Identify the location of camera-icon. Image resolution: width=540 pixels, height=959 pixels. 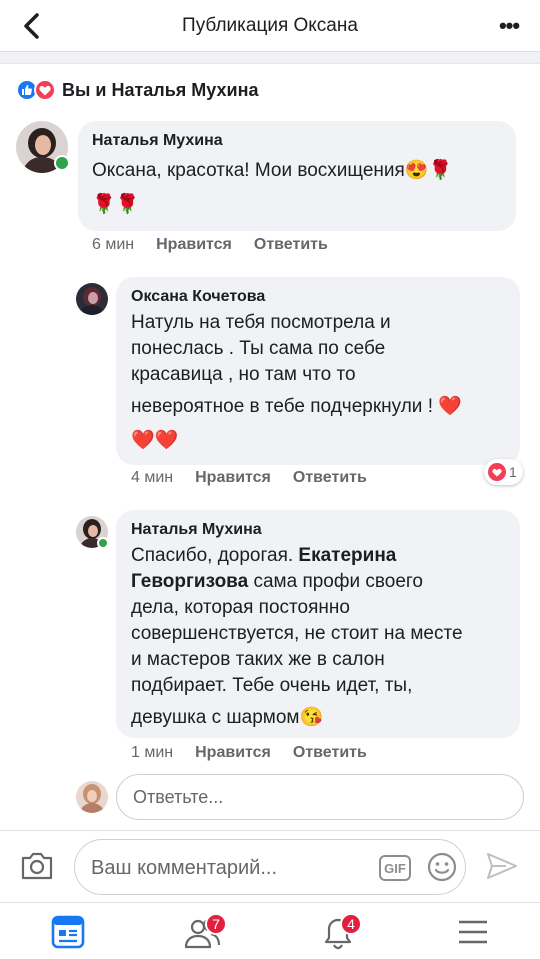
(37, 866).